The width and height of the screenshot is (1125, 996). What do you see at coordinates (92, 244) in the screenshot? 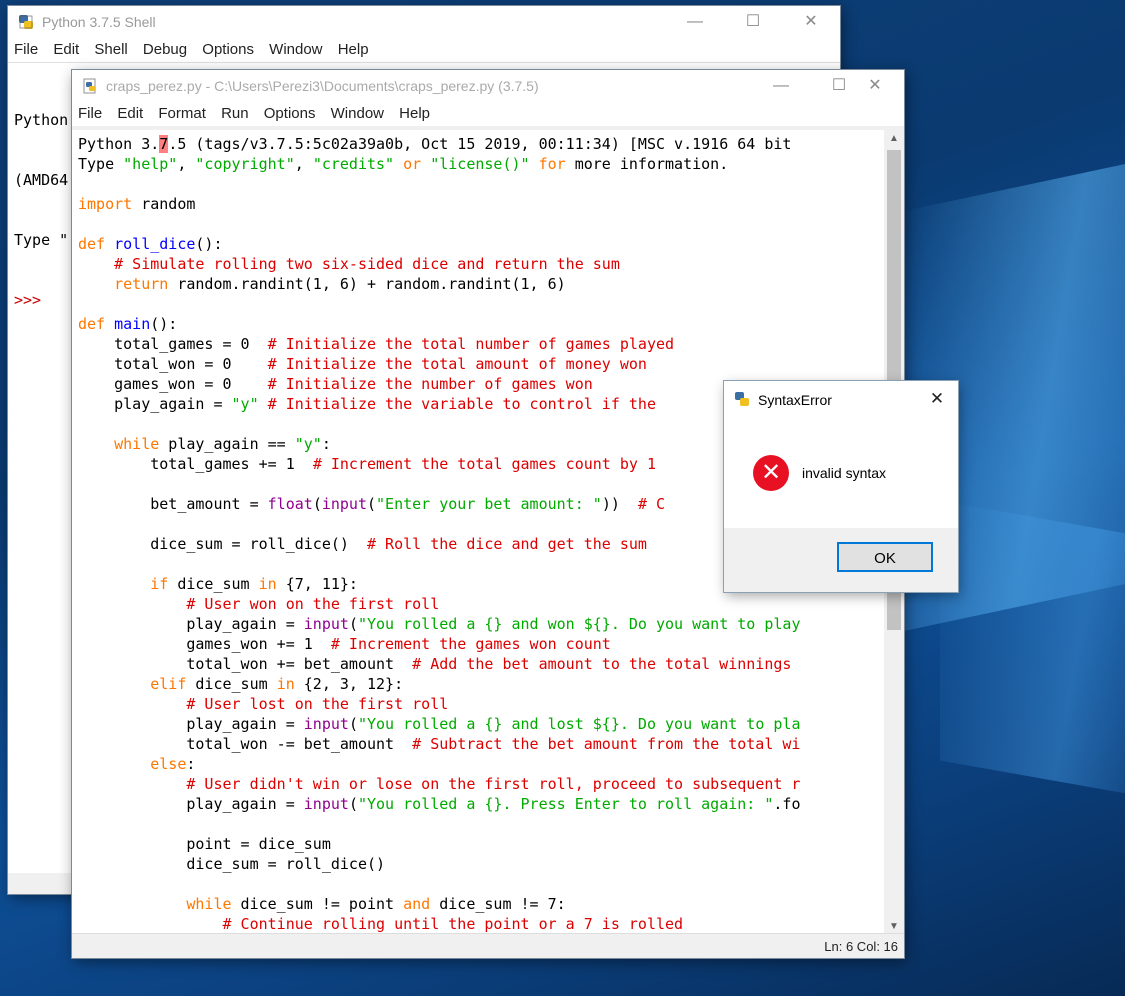
I see `code-token: def` at bounding box center [92, 244].